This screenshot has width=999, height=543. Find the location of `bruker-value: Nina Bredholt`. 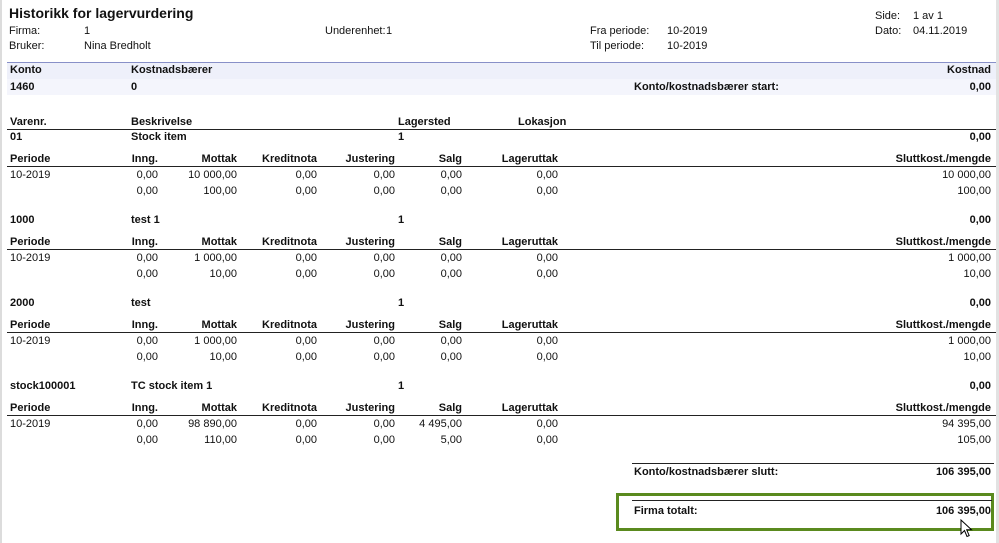

bruker-value: Nina Bredholt is located at coordinates (117, 46).